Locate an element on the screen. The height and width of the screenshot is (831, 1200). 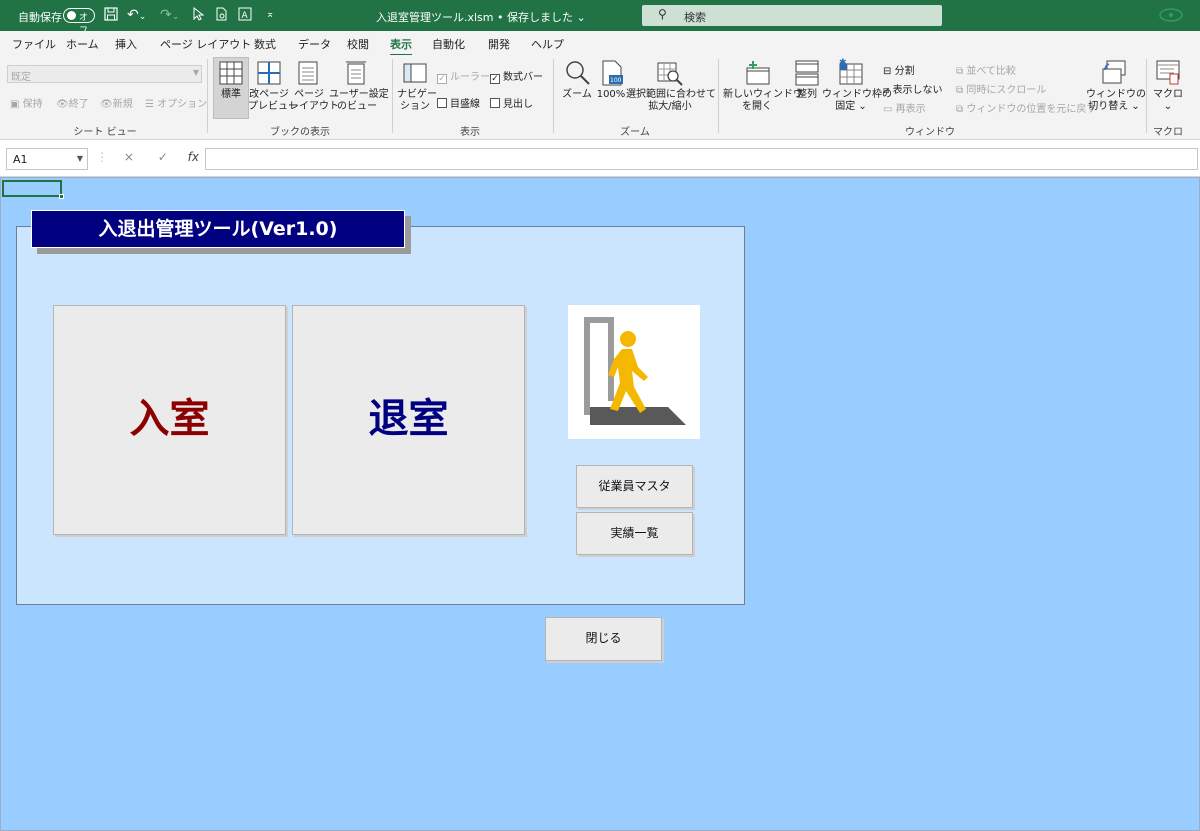
macros-icon is located at coordinates (1168, 74).